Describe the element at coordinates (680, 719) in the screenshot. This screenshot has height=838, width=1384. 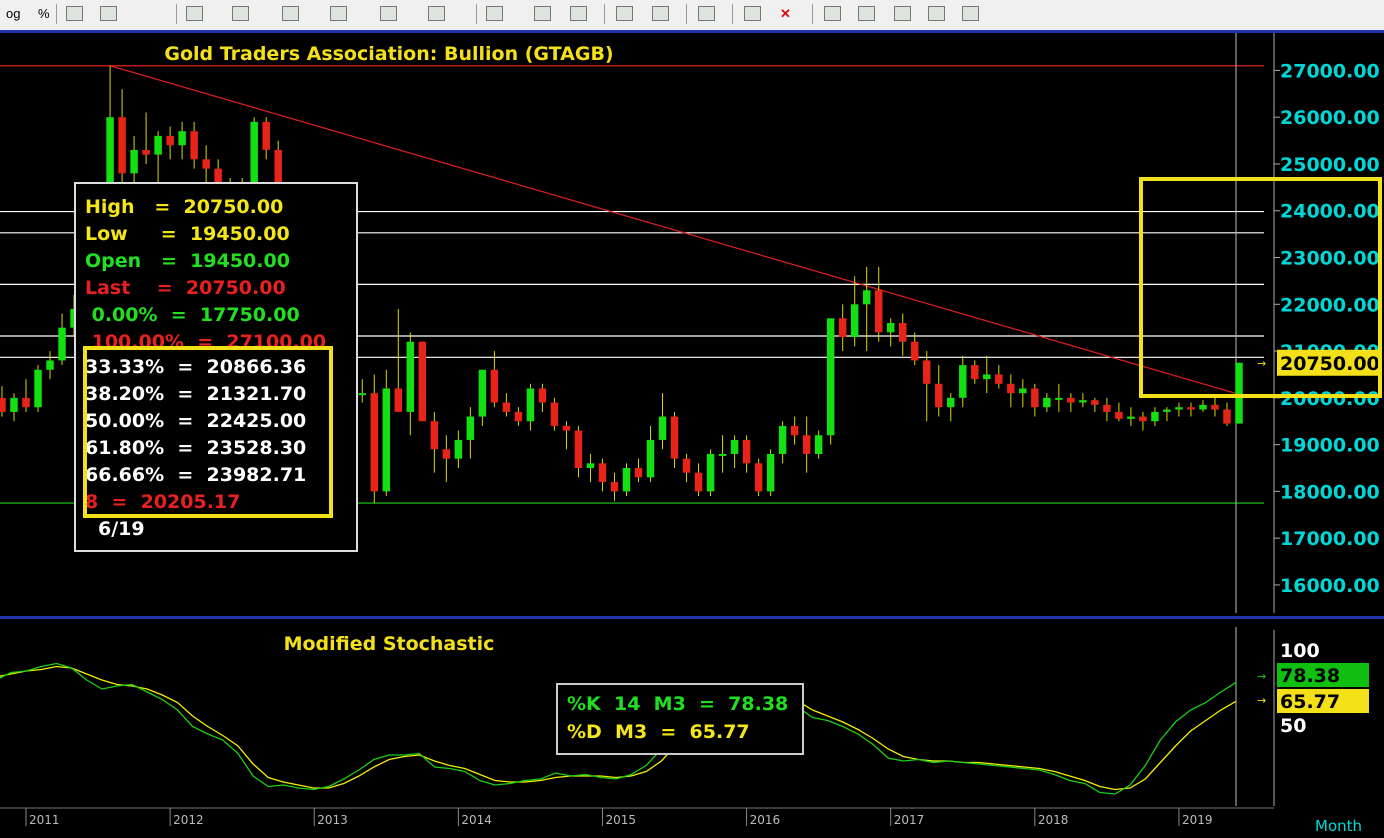
I see `stochastic-legend: %K 14 M3 = 78.38 %D M3 = 65.77` at that location.